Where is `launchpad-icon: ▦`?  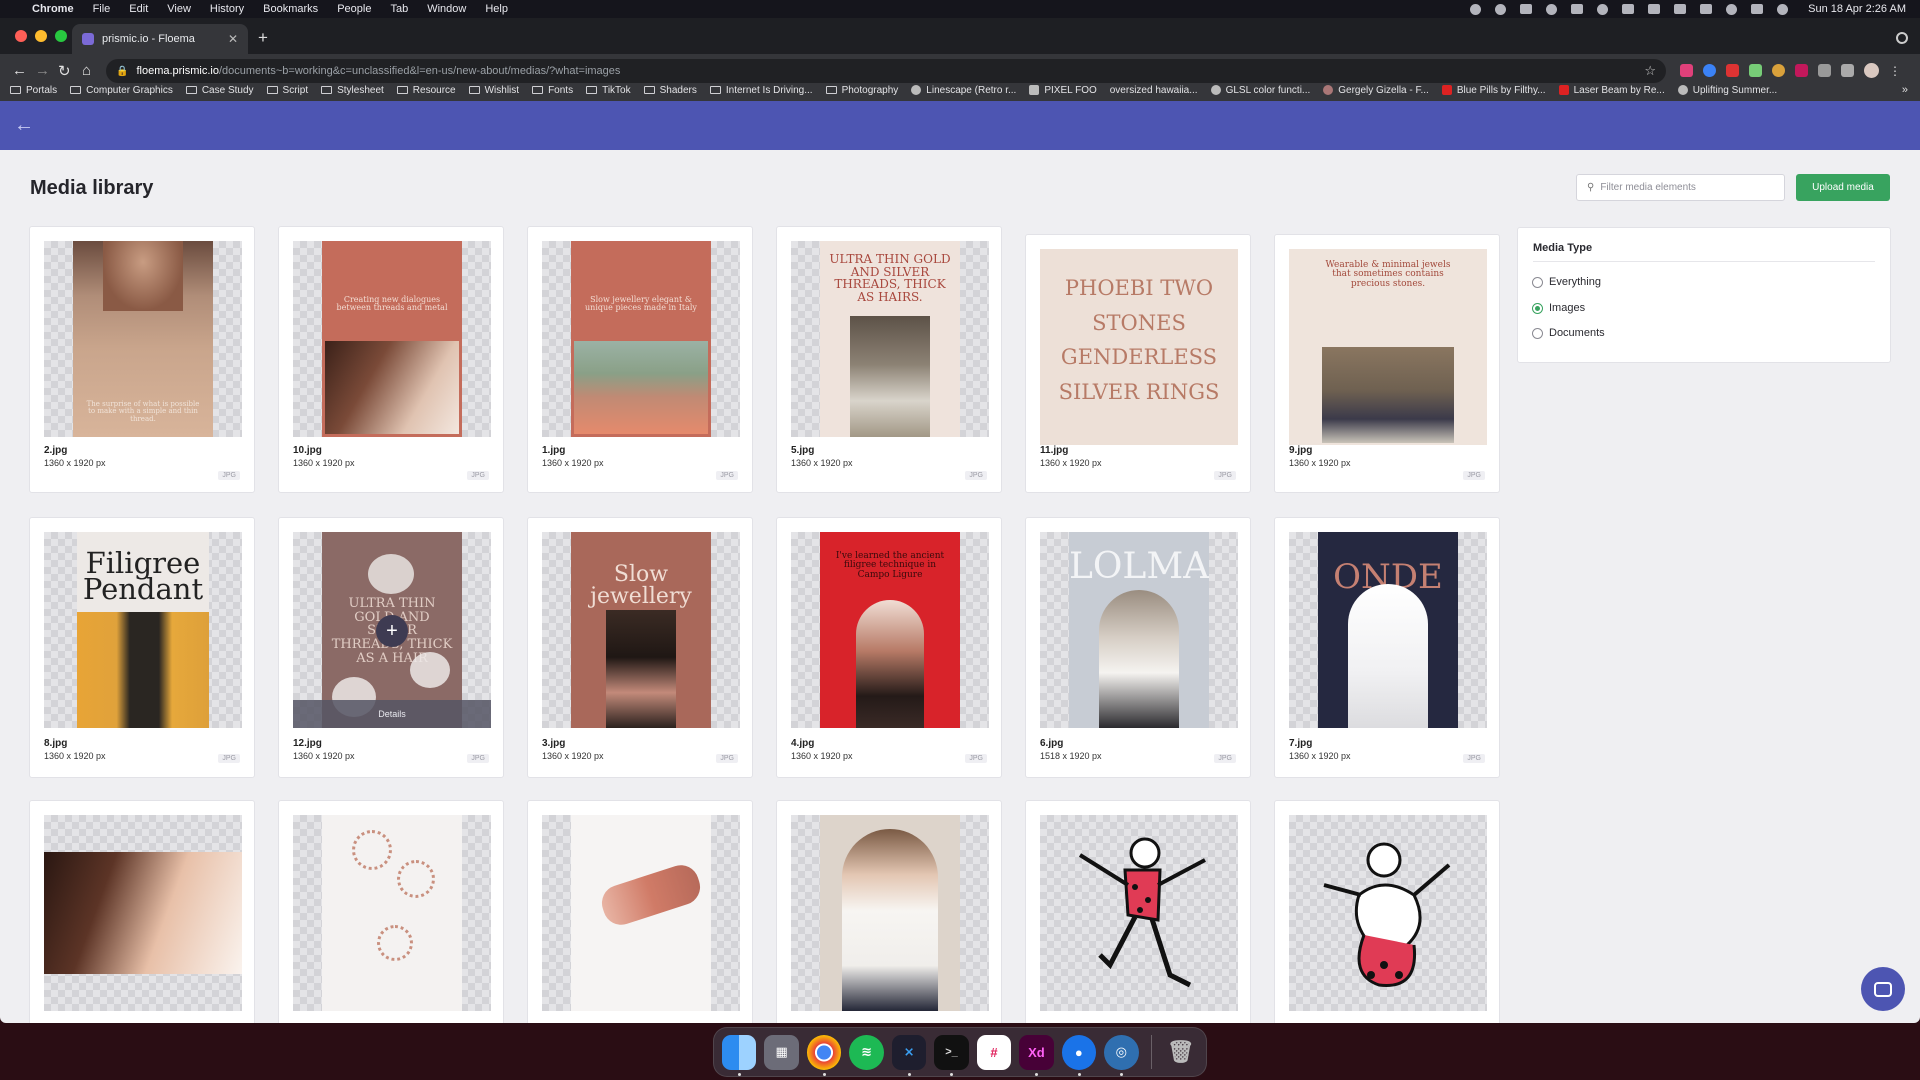
launchpad-icon: ▦ is located at coordinates (781, 1052).